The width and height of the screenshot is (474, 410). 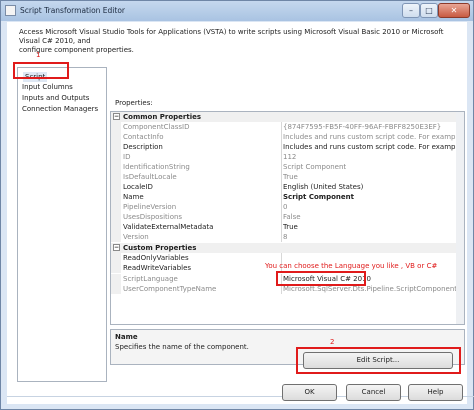 What do you see at coordinates (287, 248) in the screenshot?
I see `category-custom-properties: − Custom Properties` at bounding box center [287, 248].